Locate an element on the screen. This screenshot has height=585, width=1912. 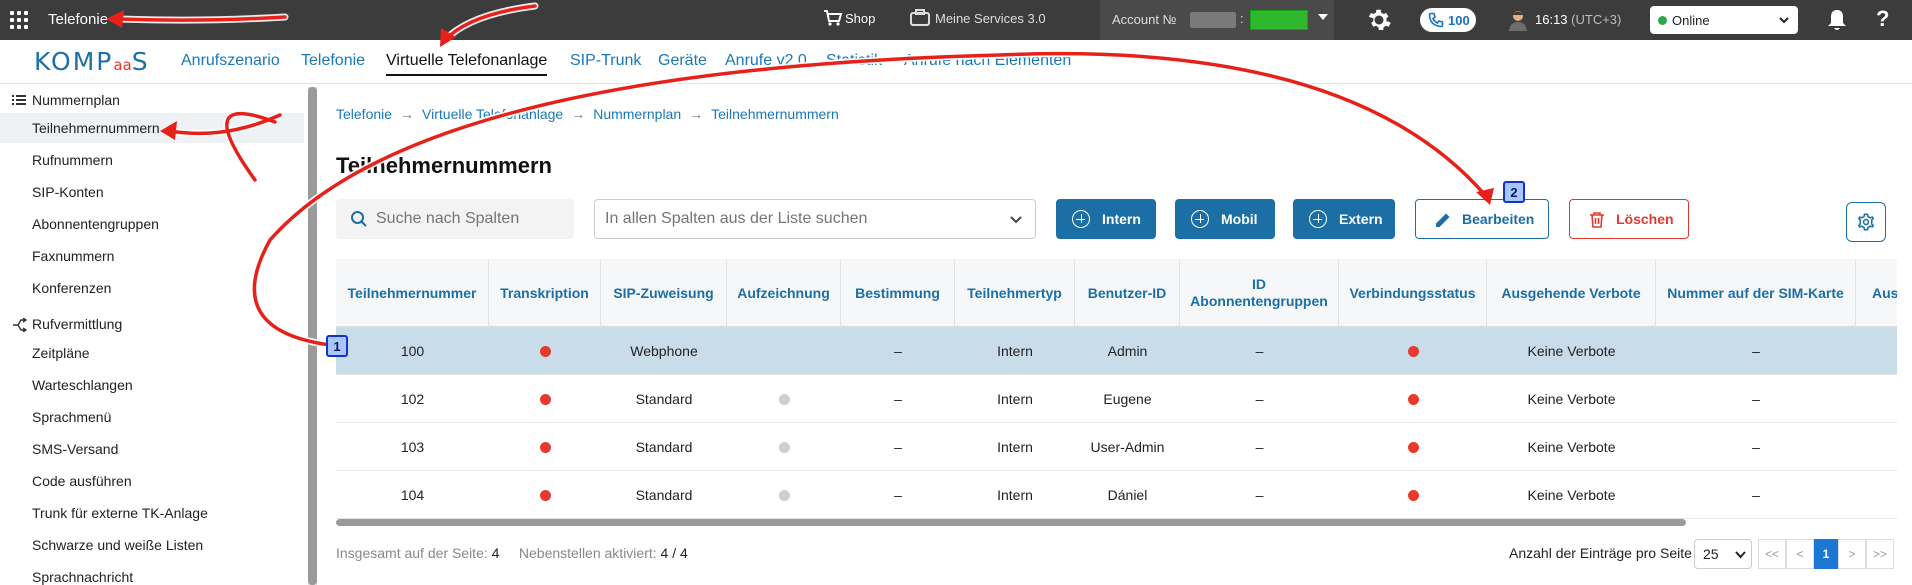
breadcrumb-nummernplan: Nummernplan is located at coordinates (637, 114).